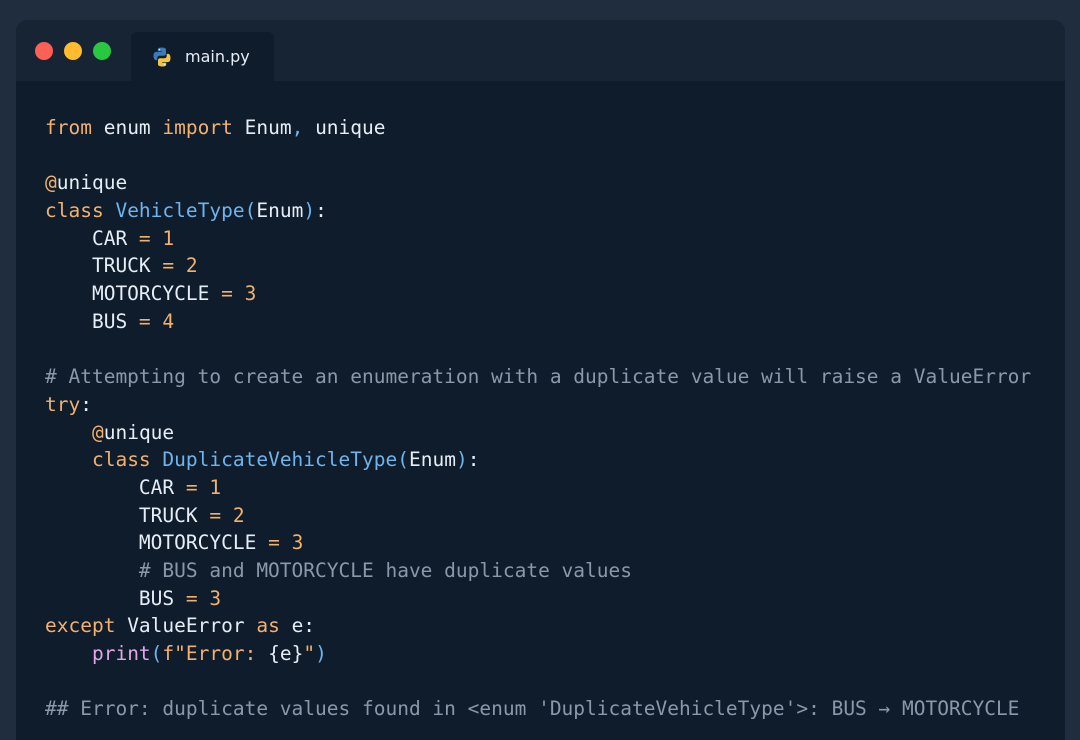 The image size is (1080, 740). What do you see at coordinates (162, 57) in the screenshot?
I see `python-icon` at bounding box center [162, 57].